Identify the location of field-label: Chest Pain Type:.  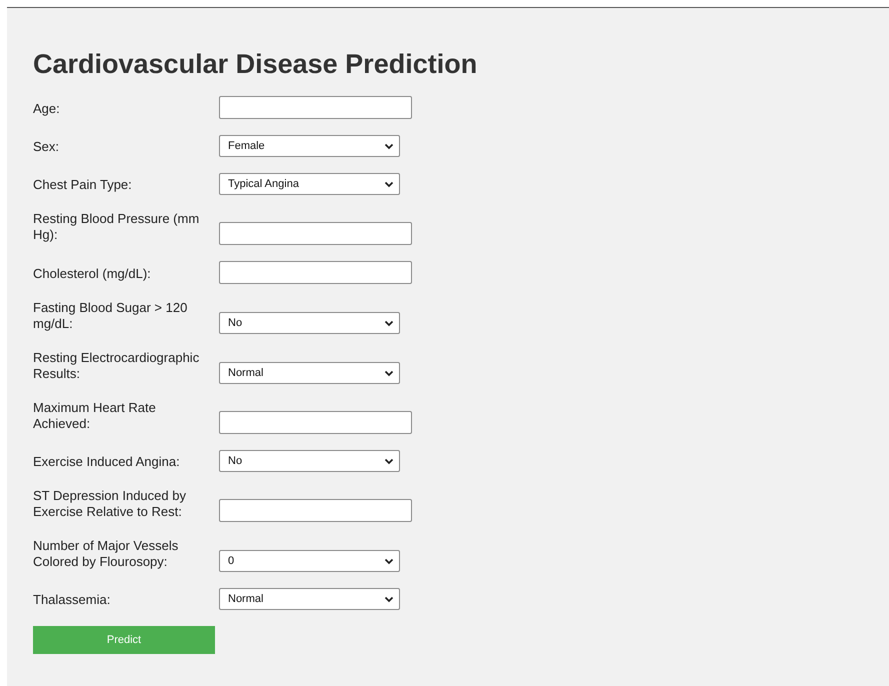
(83, 185).